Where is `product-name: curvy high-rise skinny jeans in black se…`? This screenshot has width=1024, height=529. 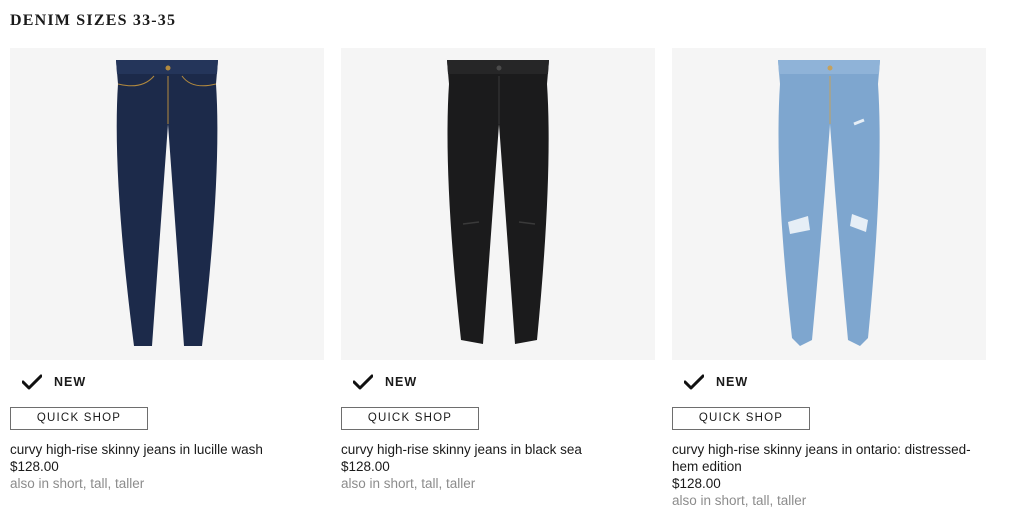 product-name: curvy high-rise skinny jeans in black se… is located at coordinates (498, 449).